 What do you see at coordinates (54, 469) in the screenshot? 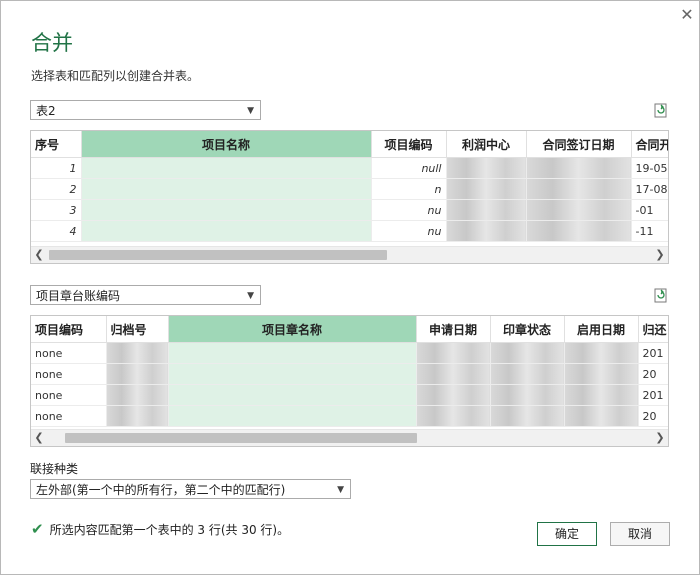
I see `join-kind-label: 联接种类` at bounding box center [54, 469].